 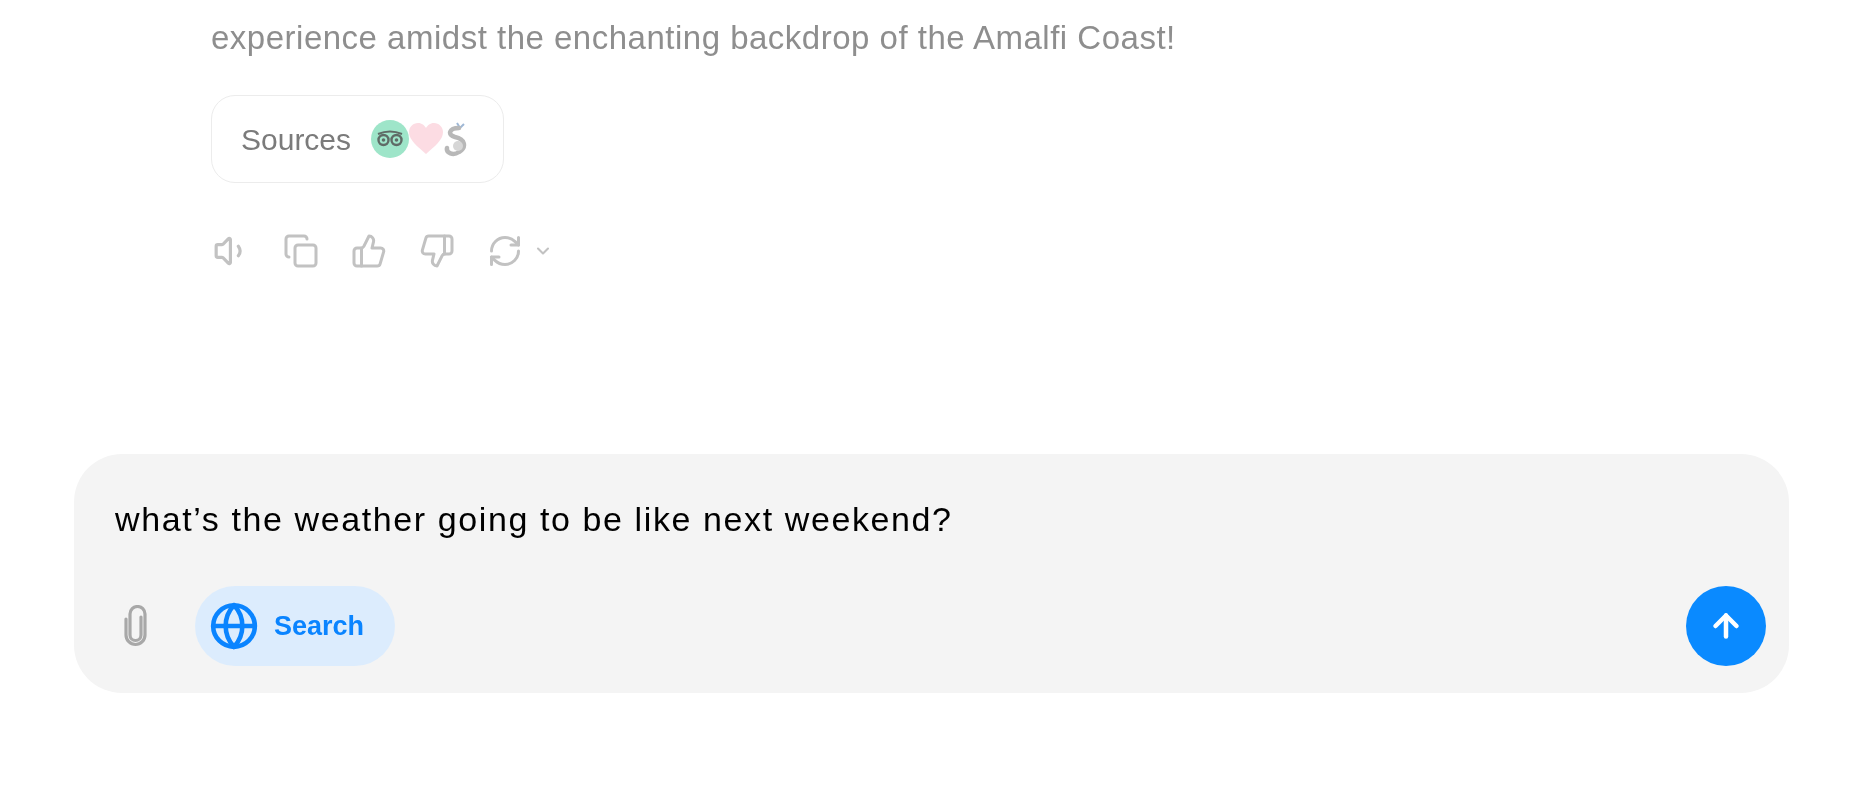 What do you see at coordinates (295, 626) in the screenshot?
I see `search-toggle: Search` at bounding box center [295, 626].